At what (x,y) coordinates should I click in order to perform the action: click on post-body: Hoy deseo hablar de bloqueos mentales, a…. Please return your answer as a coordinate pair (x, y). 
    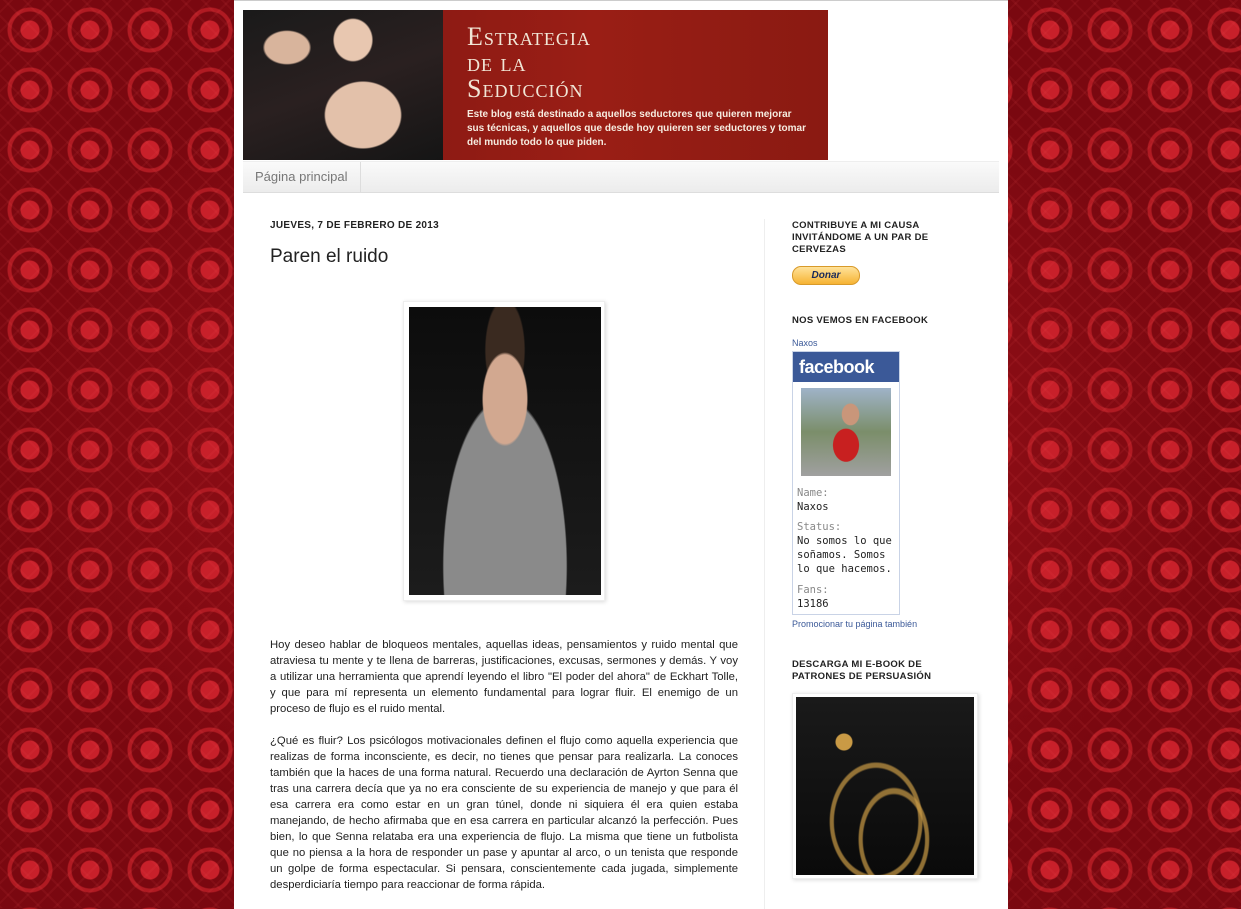
    Looking at the image, I should click on (504, 773).